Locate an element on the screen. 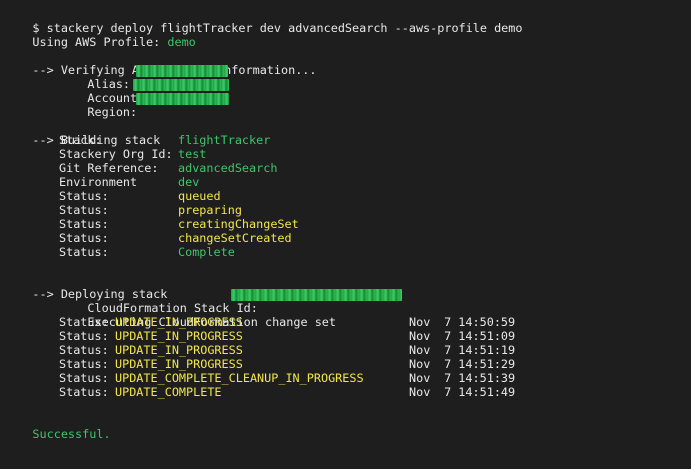  build-status-value: preparing is located at coordinates (210, 210).